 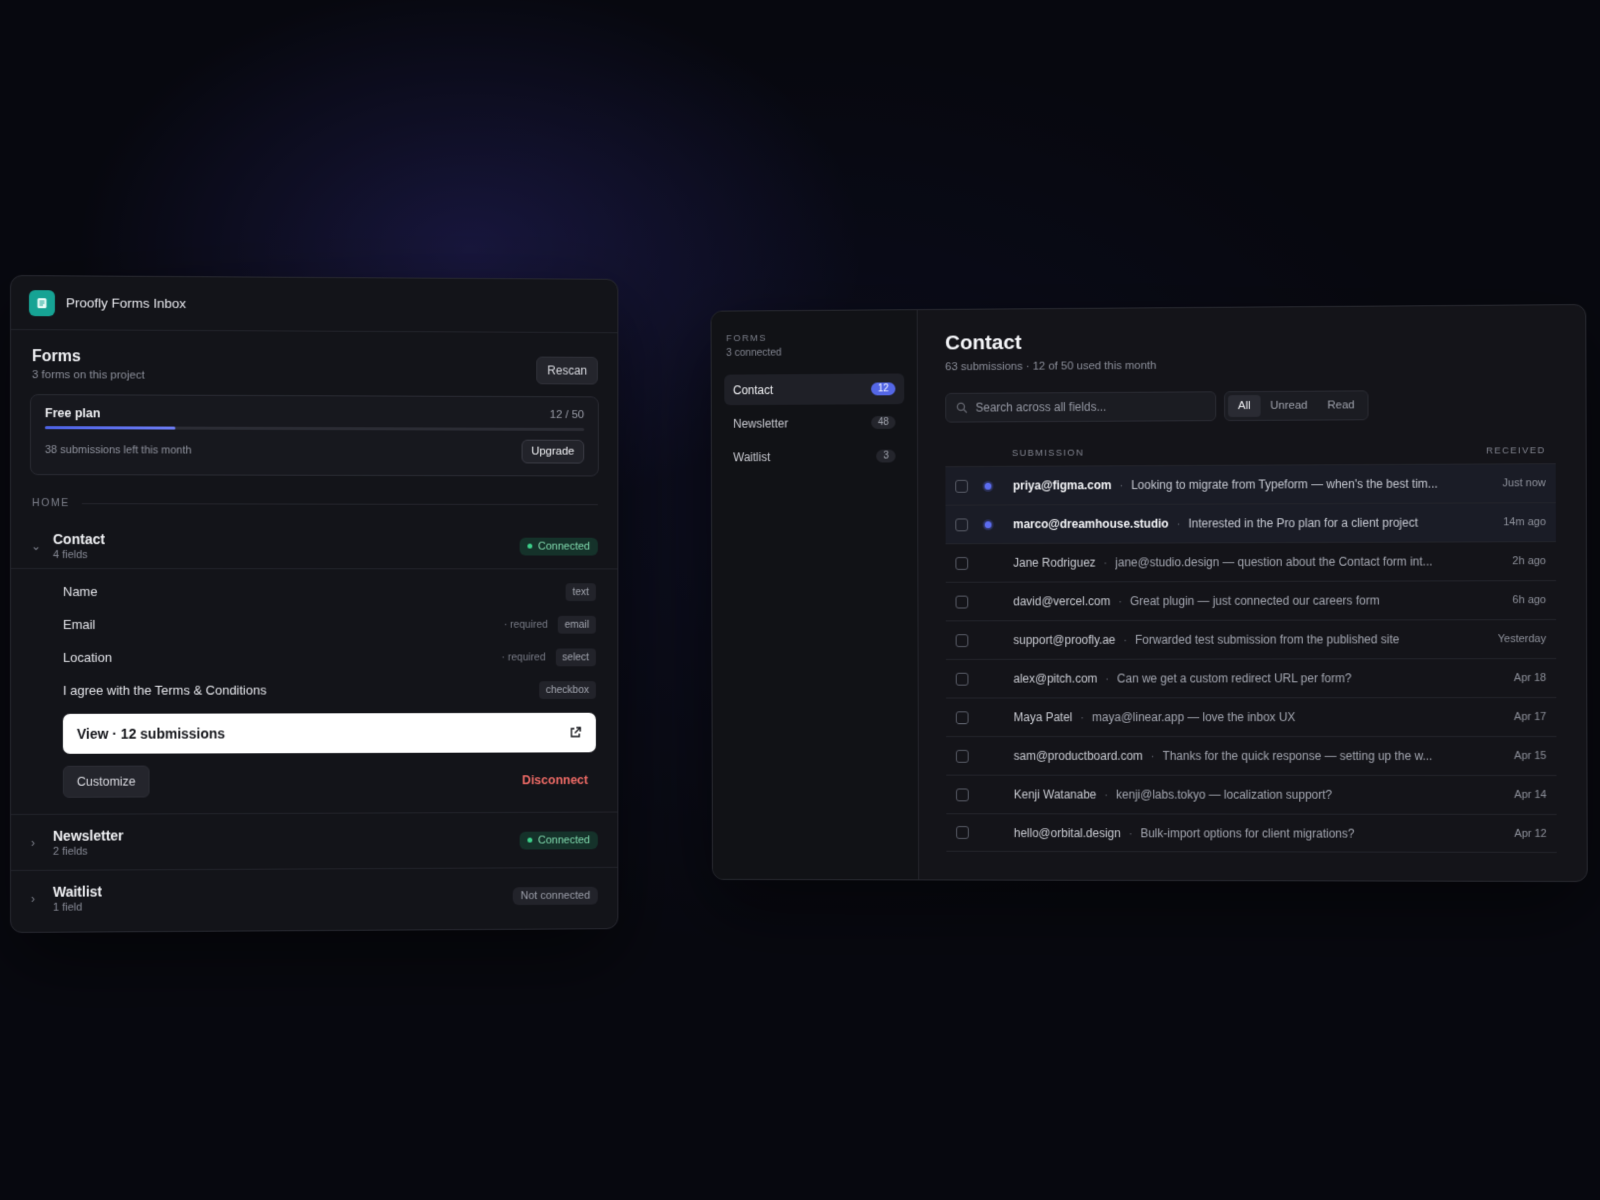 What do you see at coordinates (883, 389) in the screenshot?
I see `count-badge: 12` at bounding box center [883, 389].